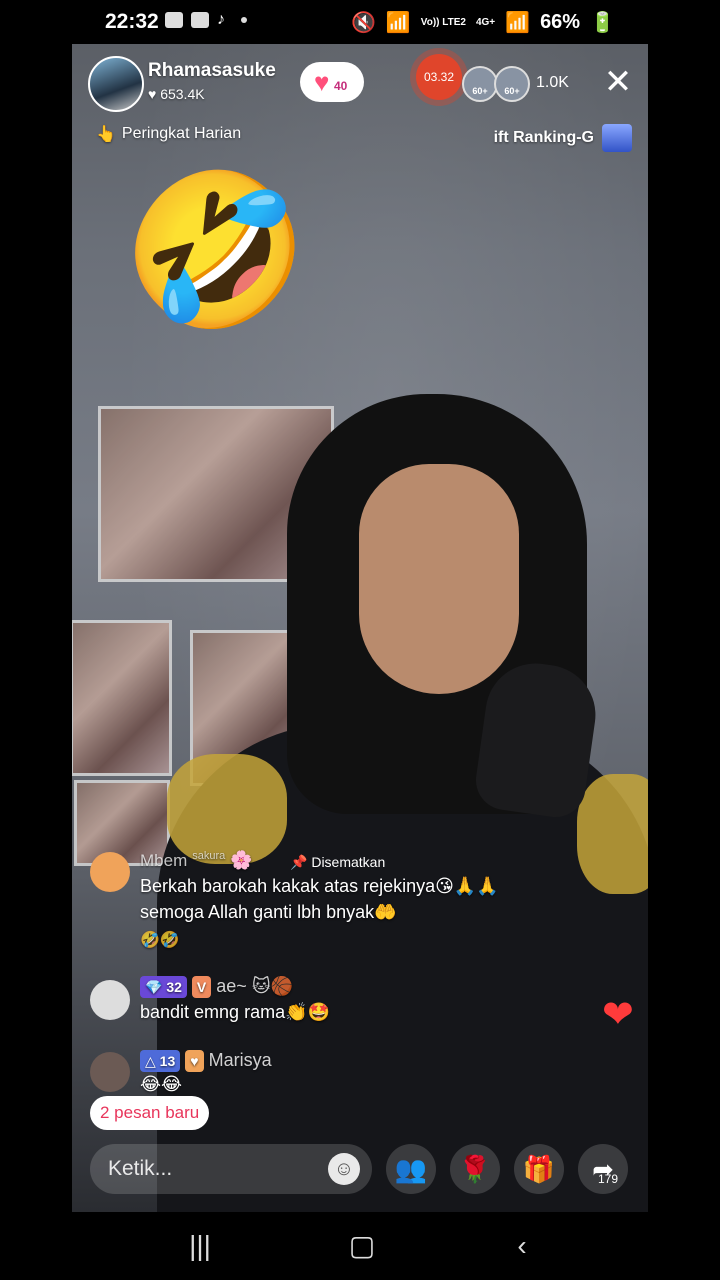  I want to click on hand-icon: 👆, so click(106, 134).